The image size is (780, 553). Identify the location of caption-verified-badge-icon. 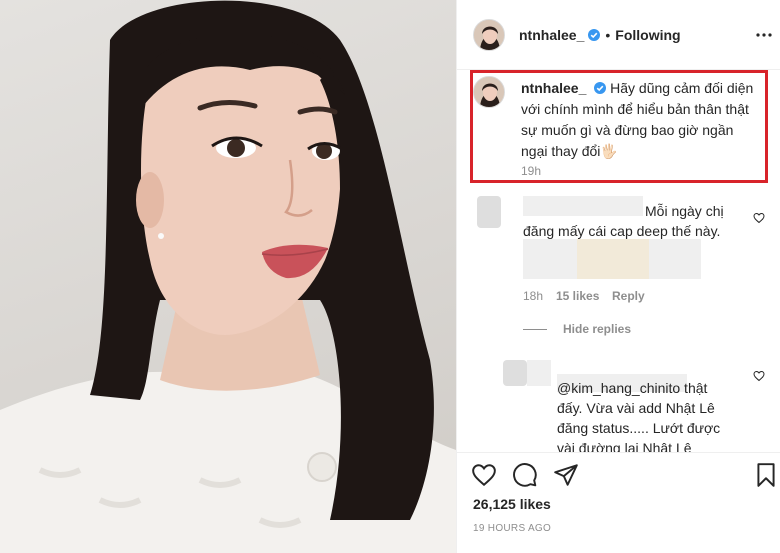
(600, 88).